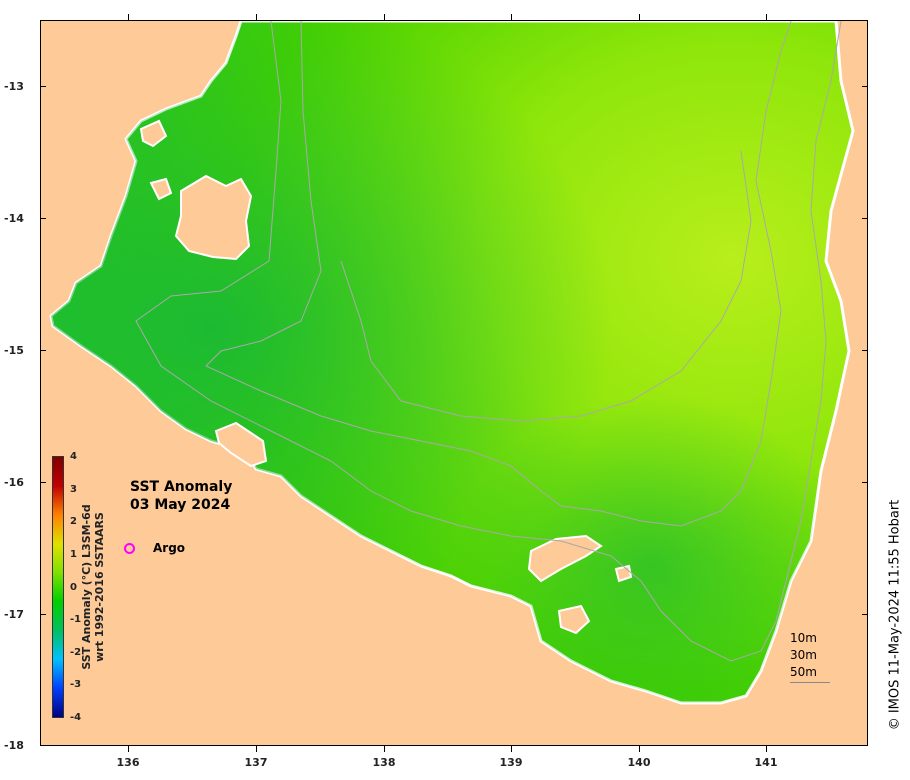  Describe the element at coordinates (76, 717) in the screenshot. I see `colorbar-tick: -4` at that location.